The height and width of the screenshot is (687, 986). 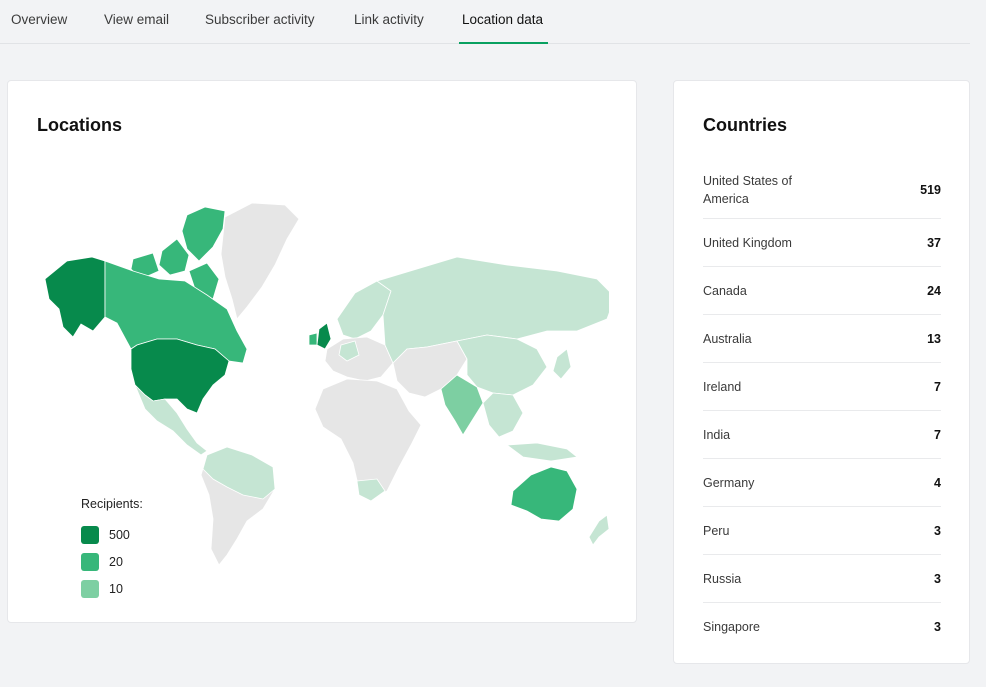 I want to click on country-count: 519, so click(x=930, y=190).